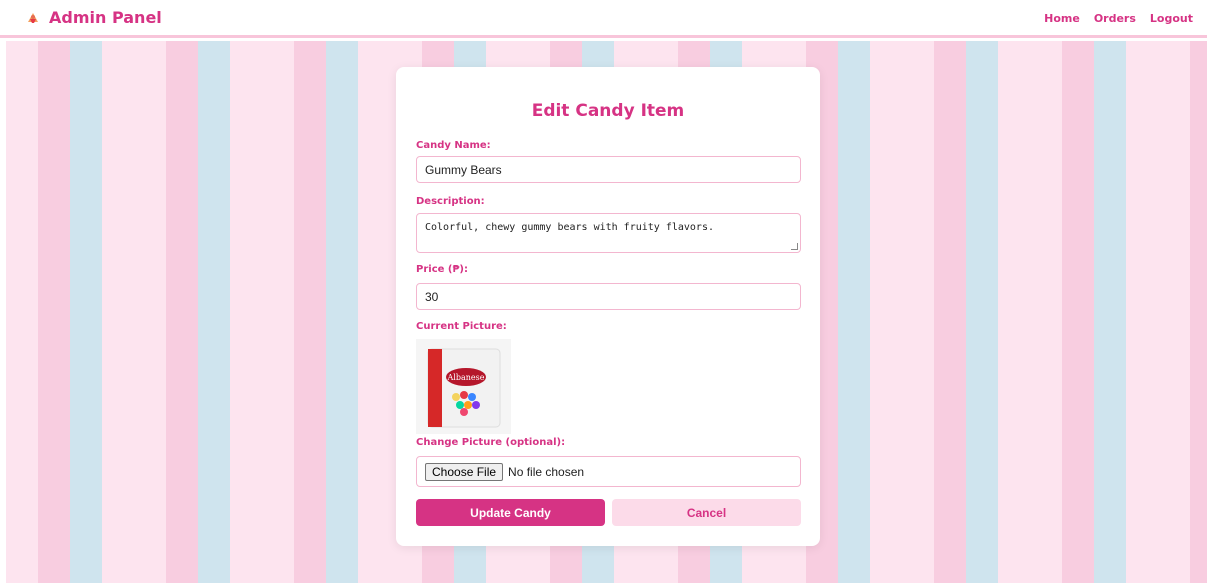  I want to click on brand: Admin Panel, so click(93, 17).